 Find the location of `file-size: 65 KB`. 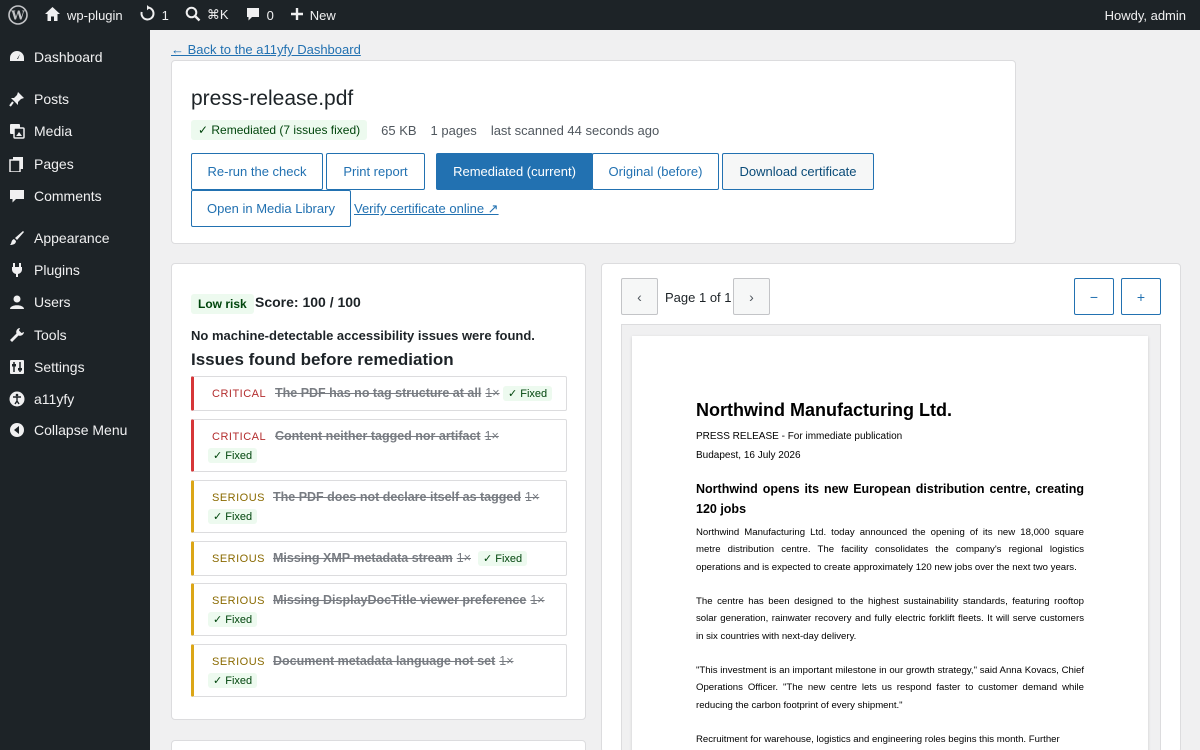

file-size: 65 KB is located at coordinates (399, 130).